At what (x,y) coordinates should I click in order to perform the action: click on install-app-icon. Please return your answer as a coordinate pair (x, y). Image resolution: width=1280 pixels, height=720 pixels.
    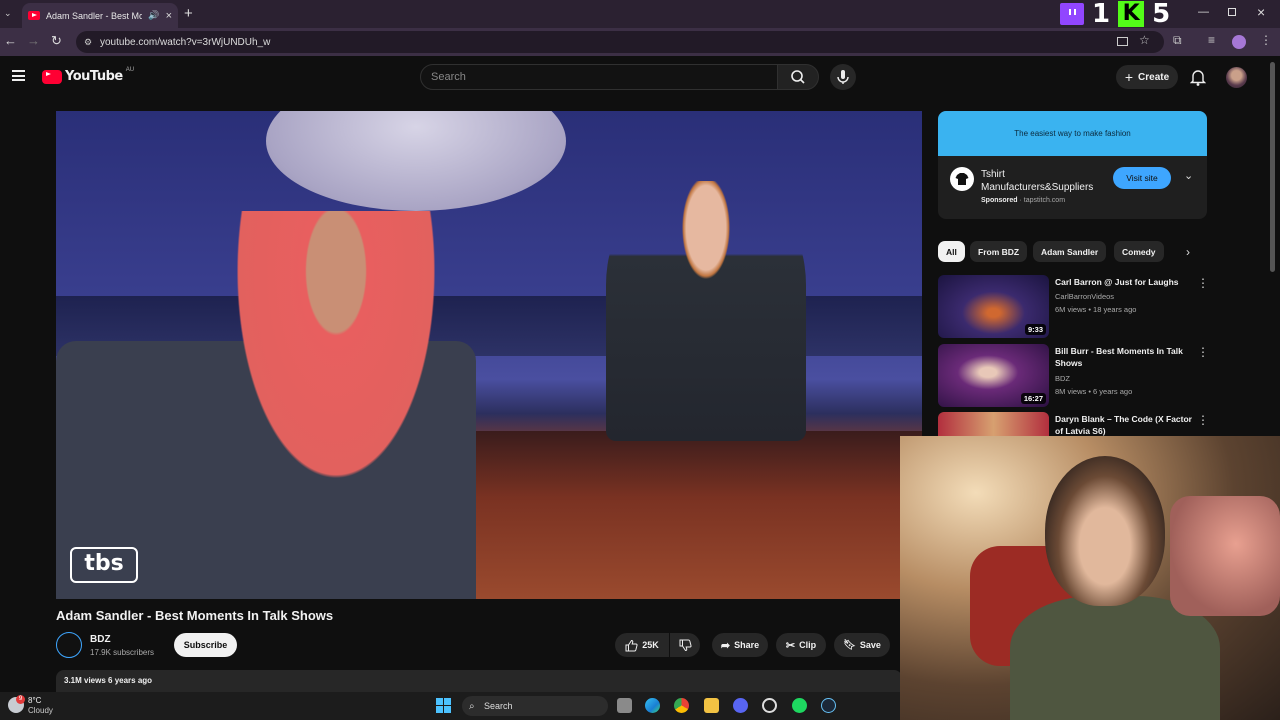
    Looking at the image, I should click on (1122, 41).